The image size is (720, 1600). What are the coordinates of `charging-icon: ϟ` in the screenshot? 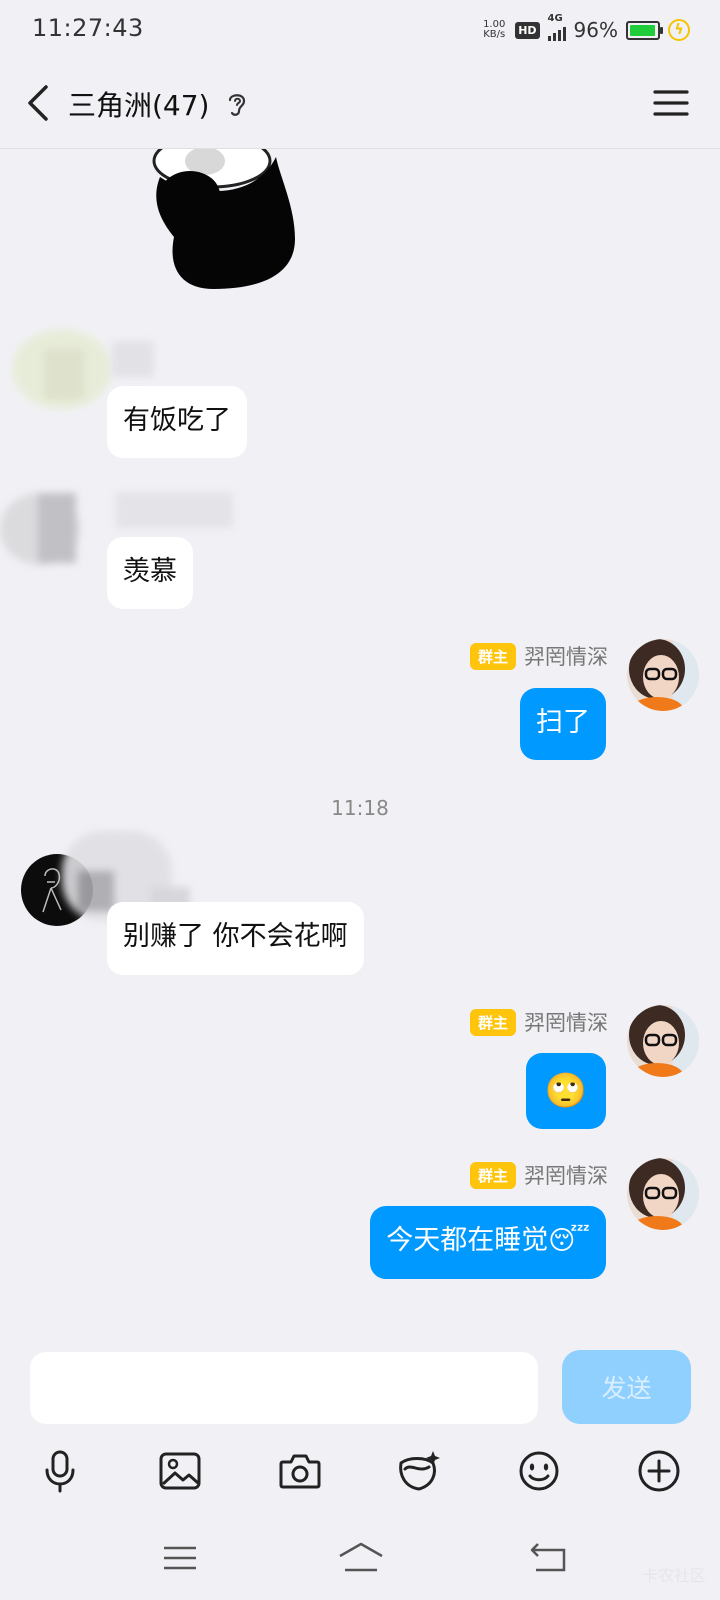 It's located at (679, 30).